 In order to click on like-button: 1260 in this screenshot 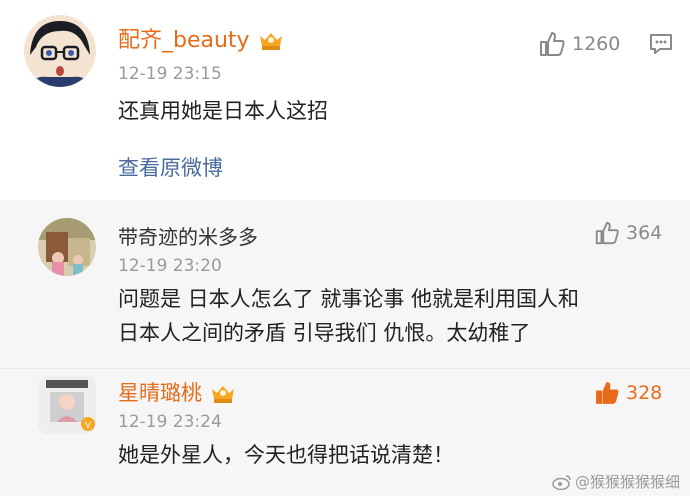, I will do `click(579, 44)`.